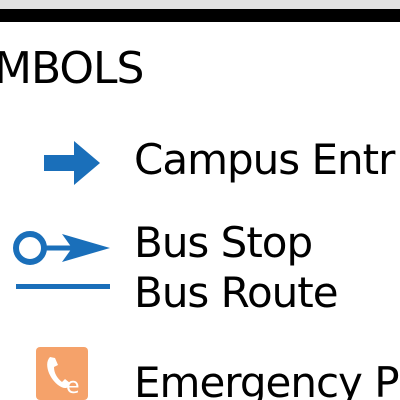 The height and width of the screenshot is (400, 400). What do you see at coordinates (72, 68) in the screenshot?
I see `legend-heading: MBOLS` at bounding box center [72, 68].